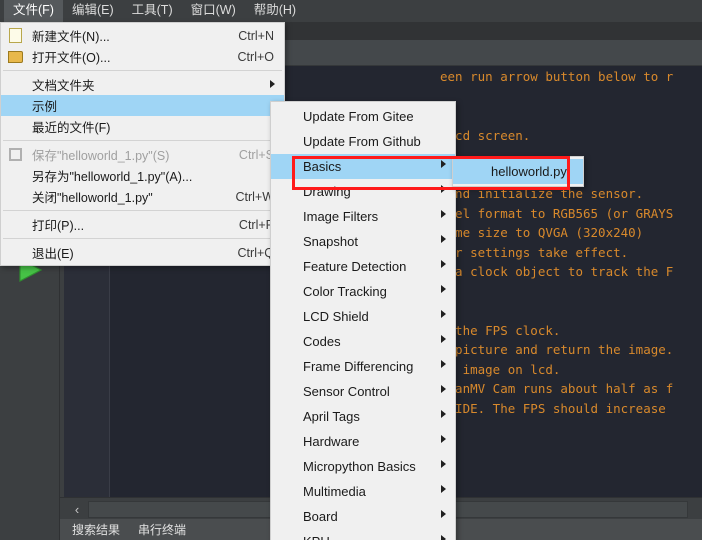 The width and height of the screenshot is (702, 540). I want to click on examples-menu-item-1: Update From Github, so click(363, 141).